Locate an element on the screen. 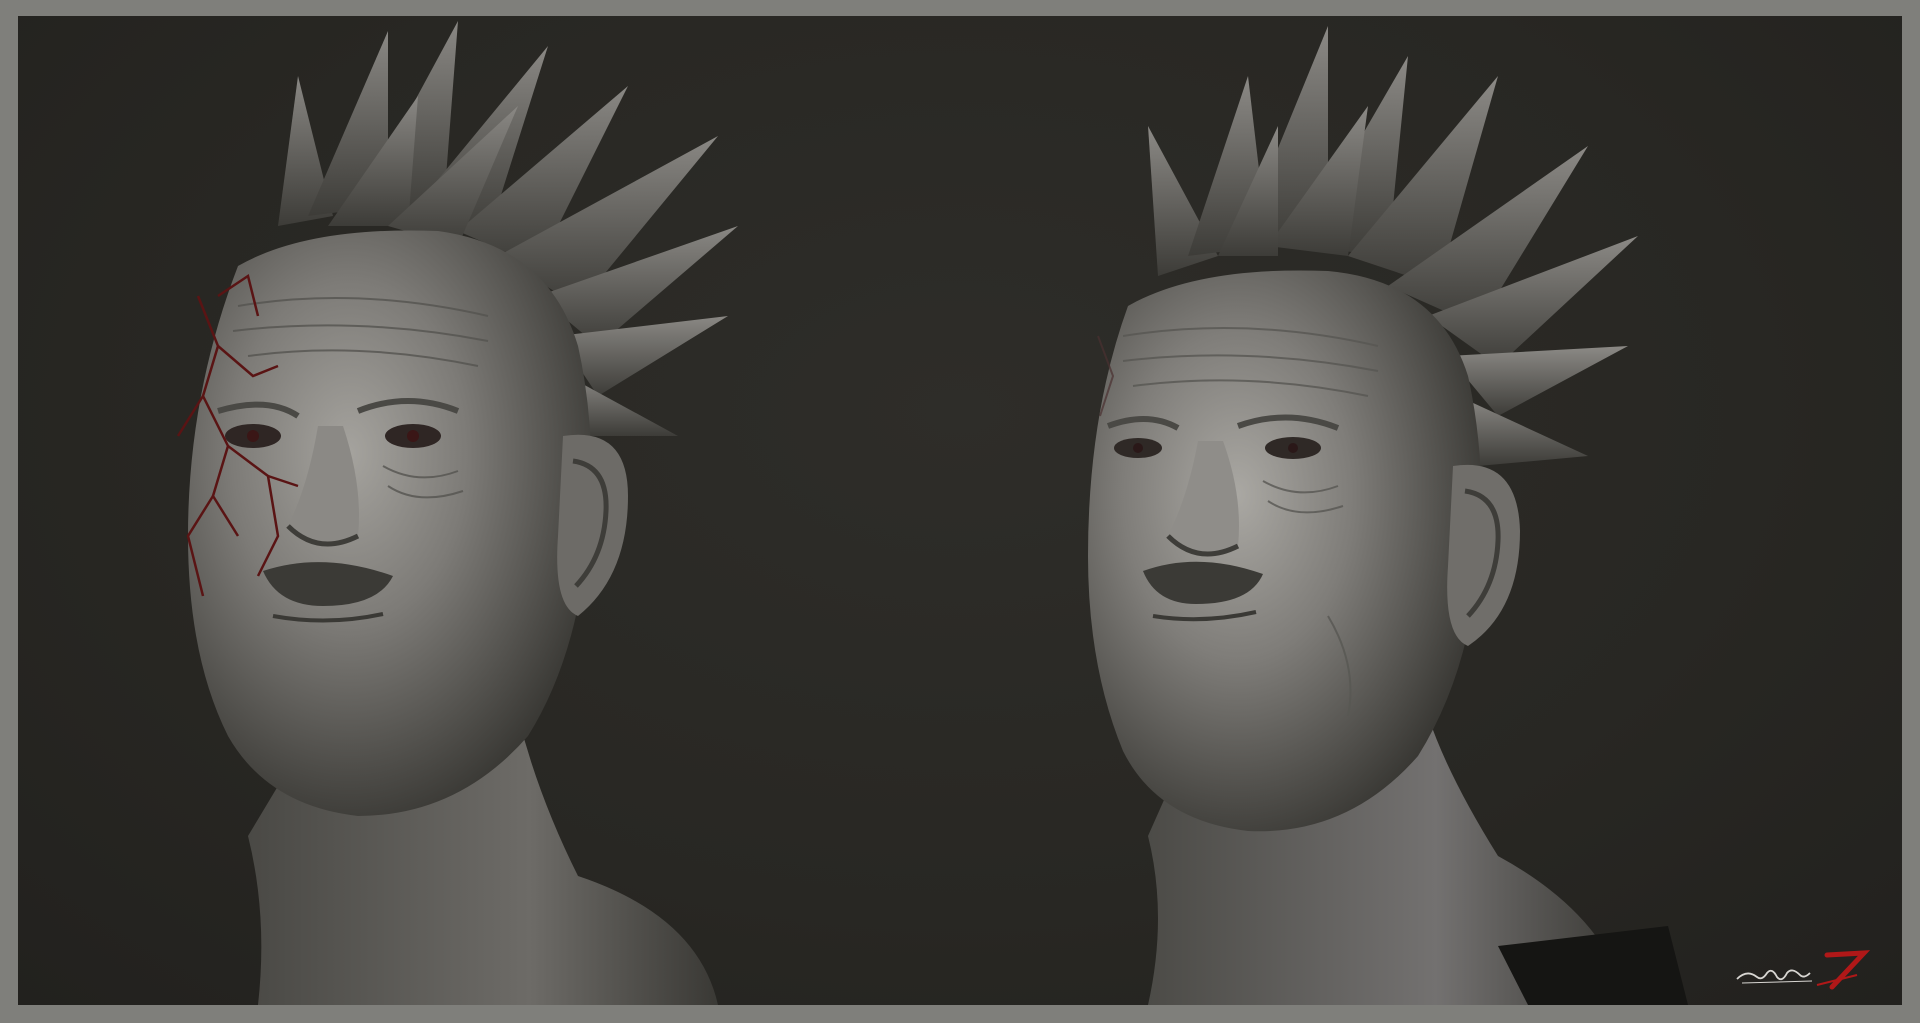 This screenshot has height=1023, width=1920. signature-logo-svg is located at coordinates (1803, 970).